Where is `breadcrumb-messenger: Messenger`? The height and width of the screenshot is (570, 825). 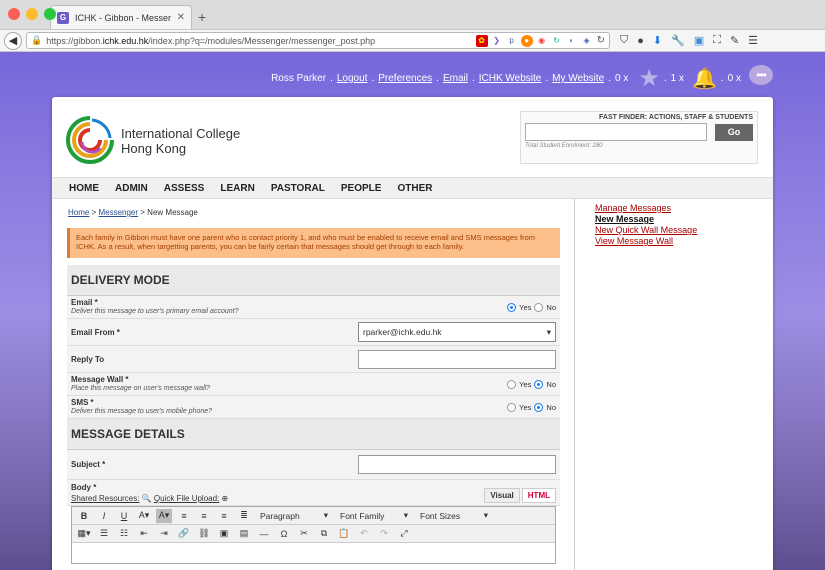 breadcrumb-messenger: Messenger is located at coordinates (118, 212).